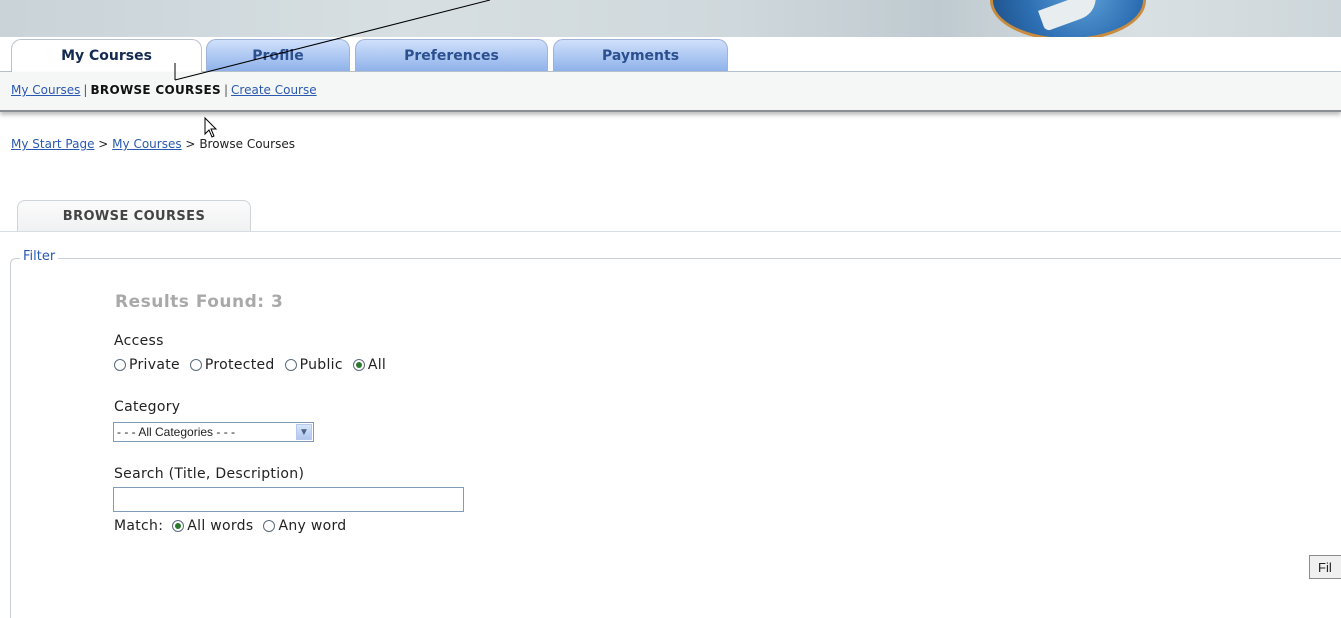 The height and width of the screenshot is (618, 1341). I want to click on category-select: - - - All Categories - - - ▼, so click(213, 432).